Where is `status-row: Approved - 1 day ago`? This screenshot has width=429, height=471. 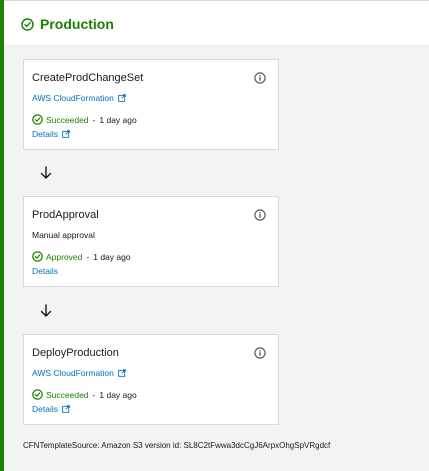
status-row: Approved - 1 day ago is located at coordinates (81, 256).